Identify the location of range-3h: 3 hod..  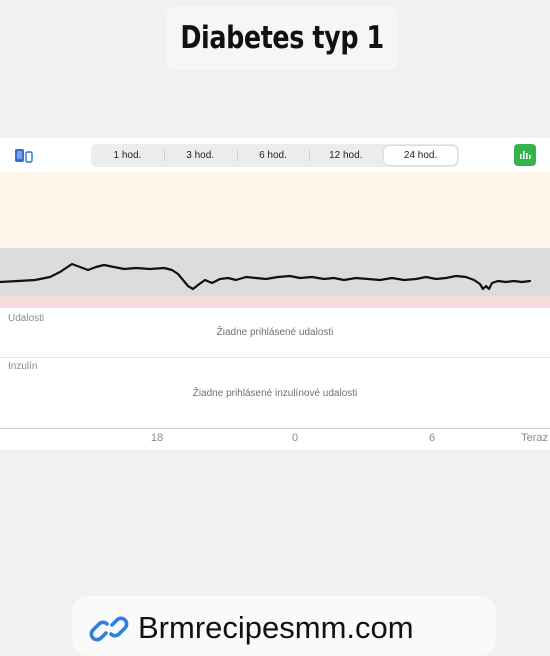
(200, 155).